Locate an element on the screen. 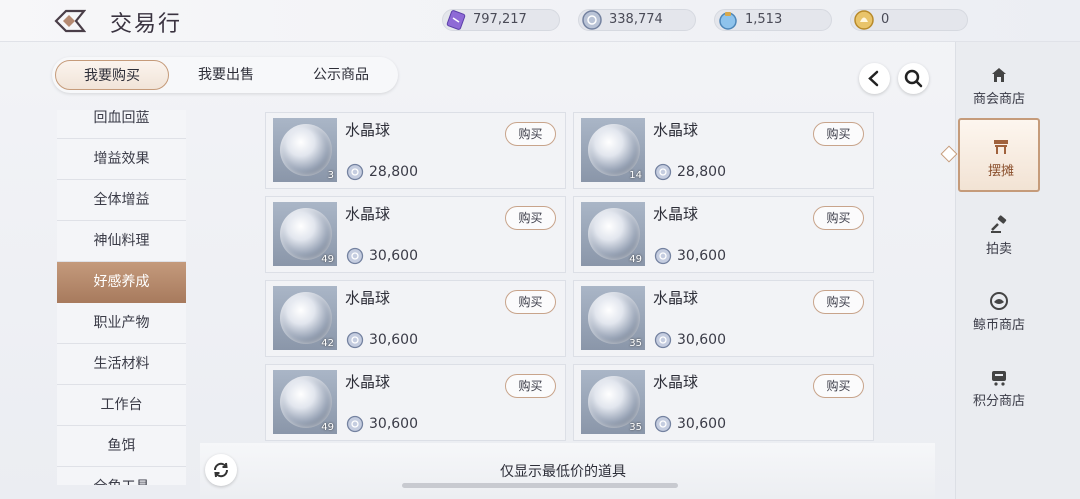 Image resolution: width=1080 pixels, height=499 pixels. page-title: 交易行 is located at coordinates (146, 24).